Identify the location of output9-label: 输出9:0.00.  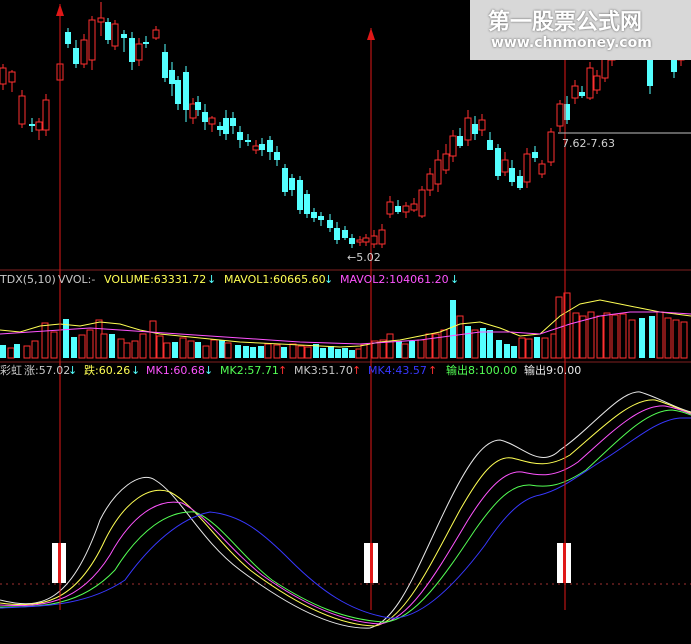
(552, 370).